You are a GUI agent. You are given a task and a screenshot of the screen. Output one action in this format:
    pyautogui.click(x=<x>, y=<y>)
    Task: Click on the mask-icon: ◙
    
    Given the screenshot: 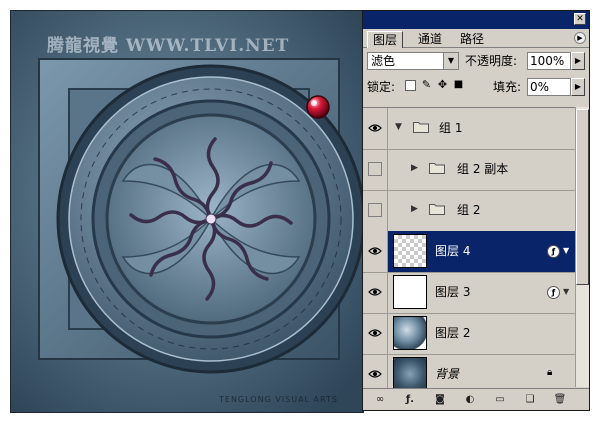 What is the action you would take?
    pyautogui.click(x=440, y=400)
    